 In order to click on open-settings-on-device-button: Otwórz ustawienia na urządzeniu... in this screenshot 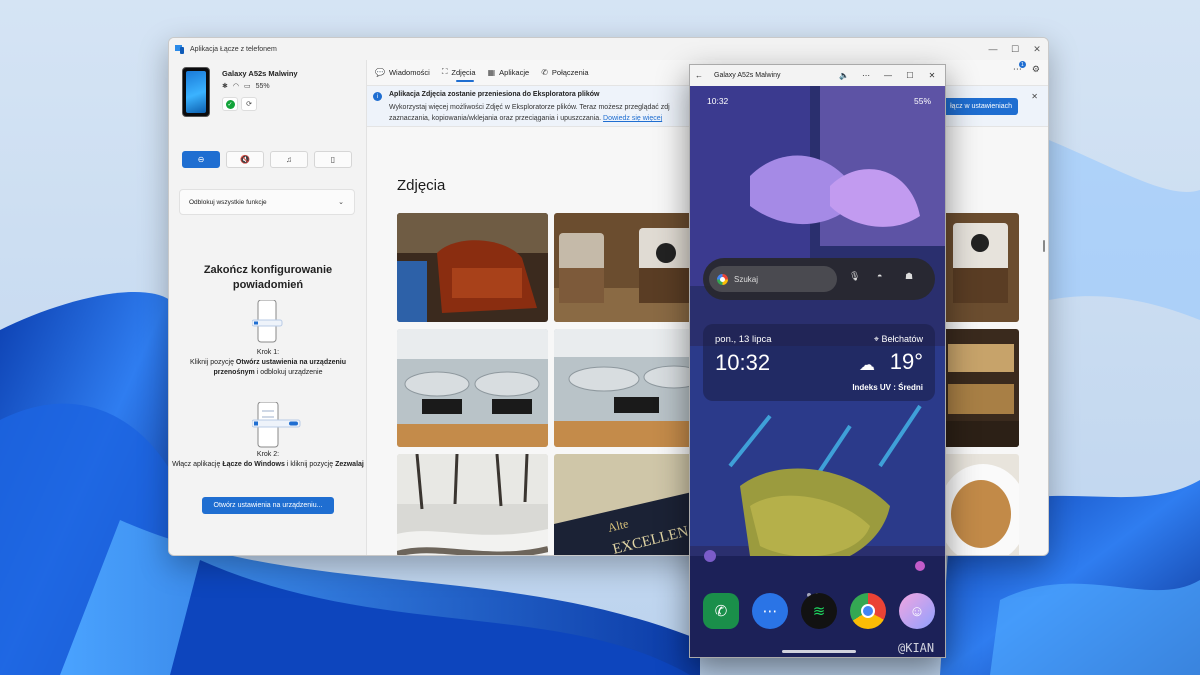, I will do `click(268, 505)`.